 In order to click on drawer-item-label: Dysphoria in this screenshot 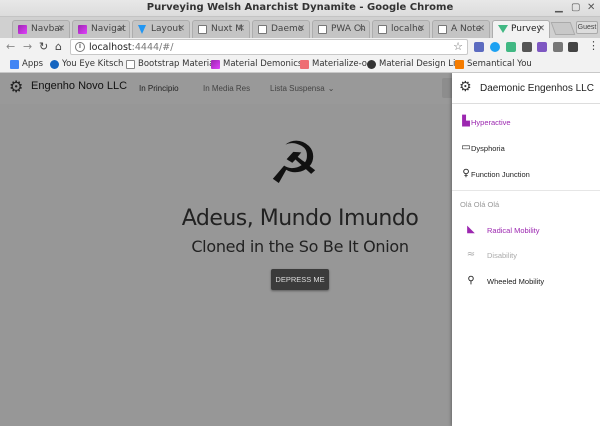, I will do `click(488, 148)`.